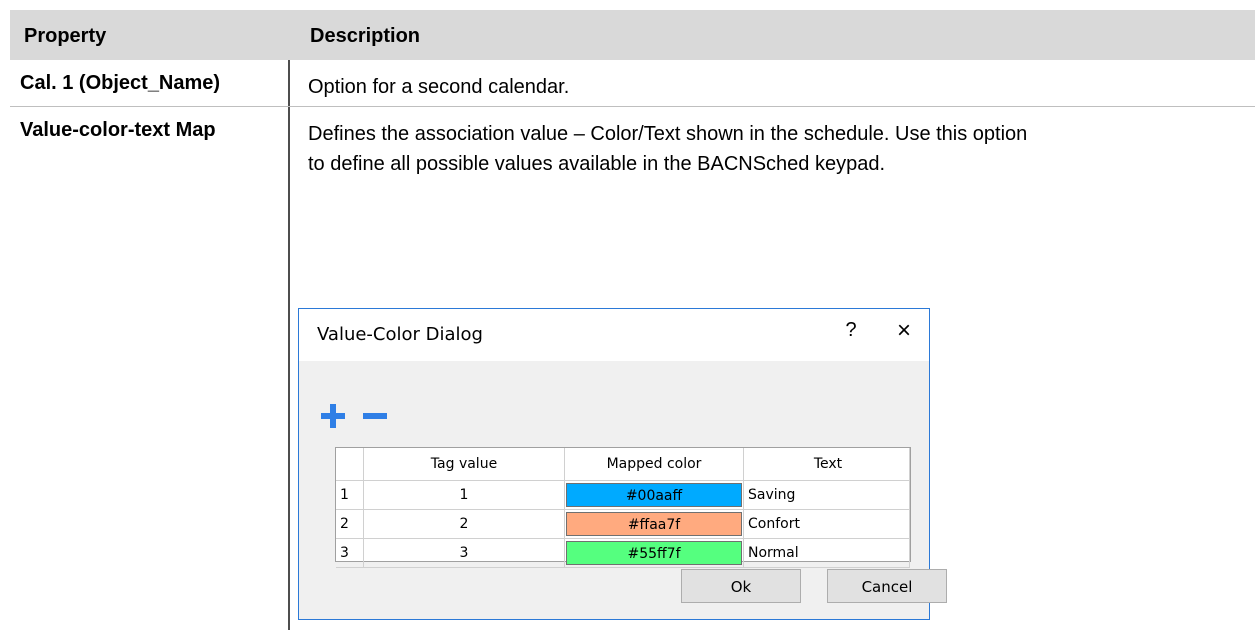 This screenshot has height=630, width=1255. I want to click on dialog-title: Value-Color Dialog, so click(400, 334).